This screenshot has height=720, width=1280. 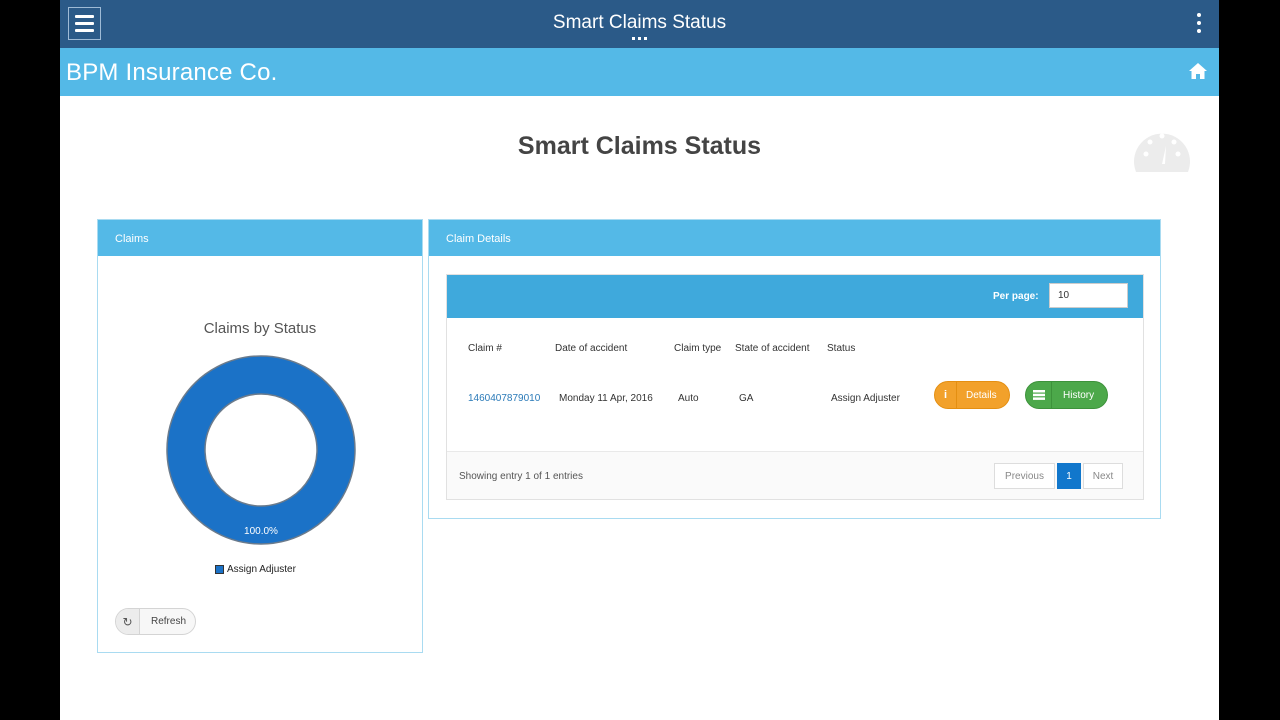 I want to click on per-page-label: Per page:, so click(x=1016, y=296).